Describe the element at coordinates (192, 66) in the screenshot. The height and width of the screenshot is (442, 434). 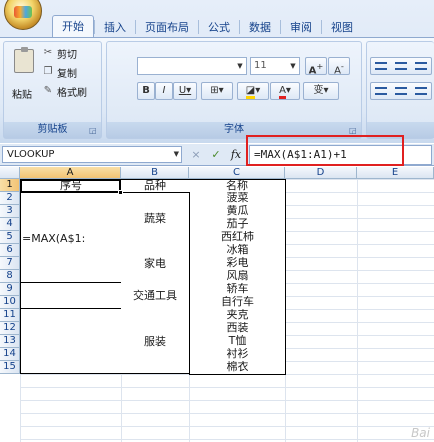
I see `font-name-select: ▼` at that location.